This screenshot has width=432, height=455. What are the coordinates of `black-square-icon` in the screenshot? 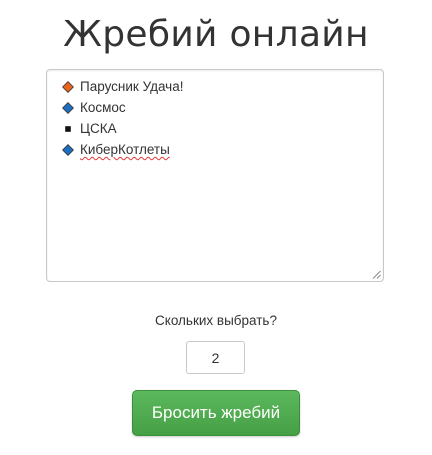 It's located at (68, 129).